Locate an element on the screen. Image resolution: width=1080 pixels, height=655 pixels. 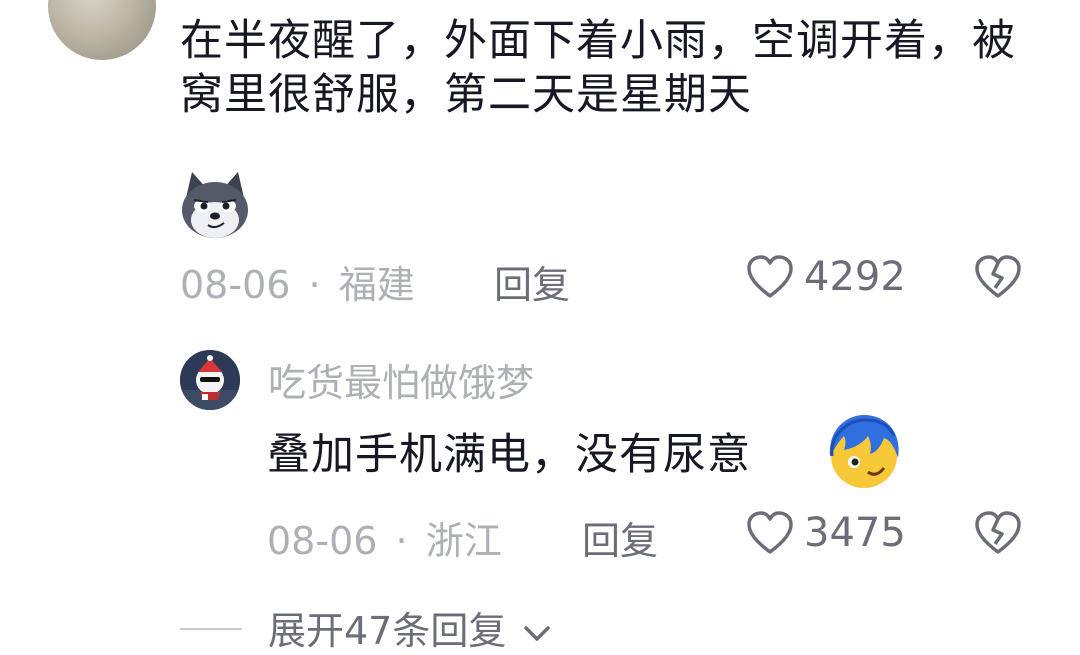
reply-username: 吃货最怕做饿梦 is located at coordinates (401, 379).